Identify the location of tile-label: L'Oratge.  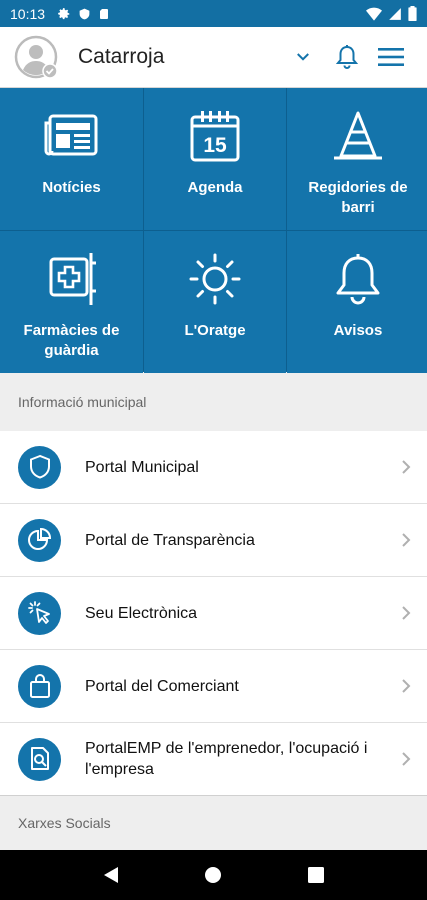
(215, 330).